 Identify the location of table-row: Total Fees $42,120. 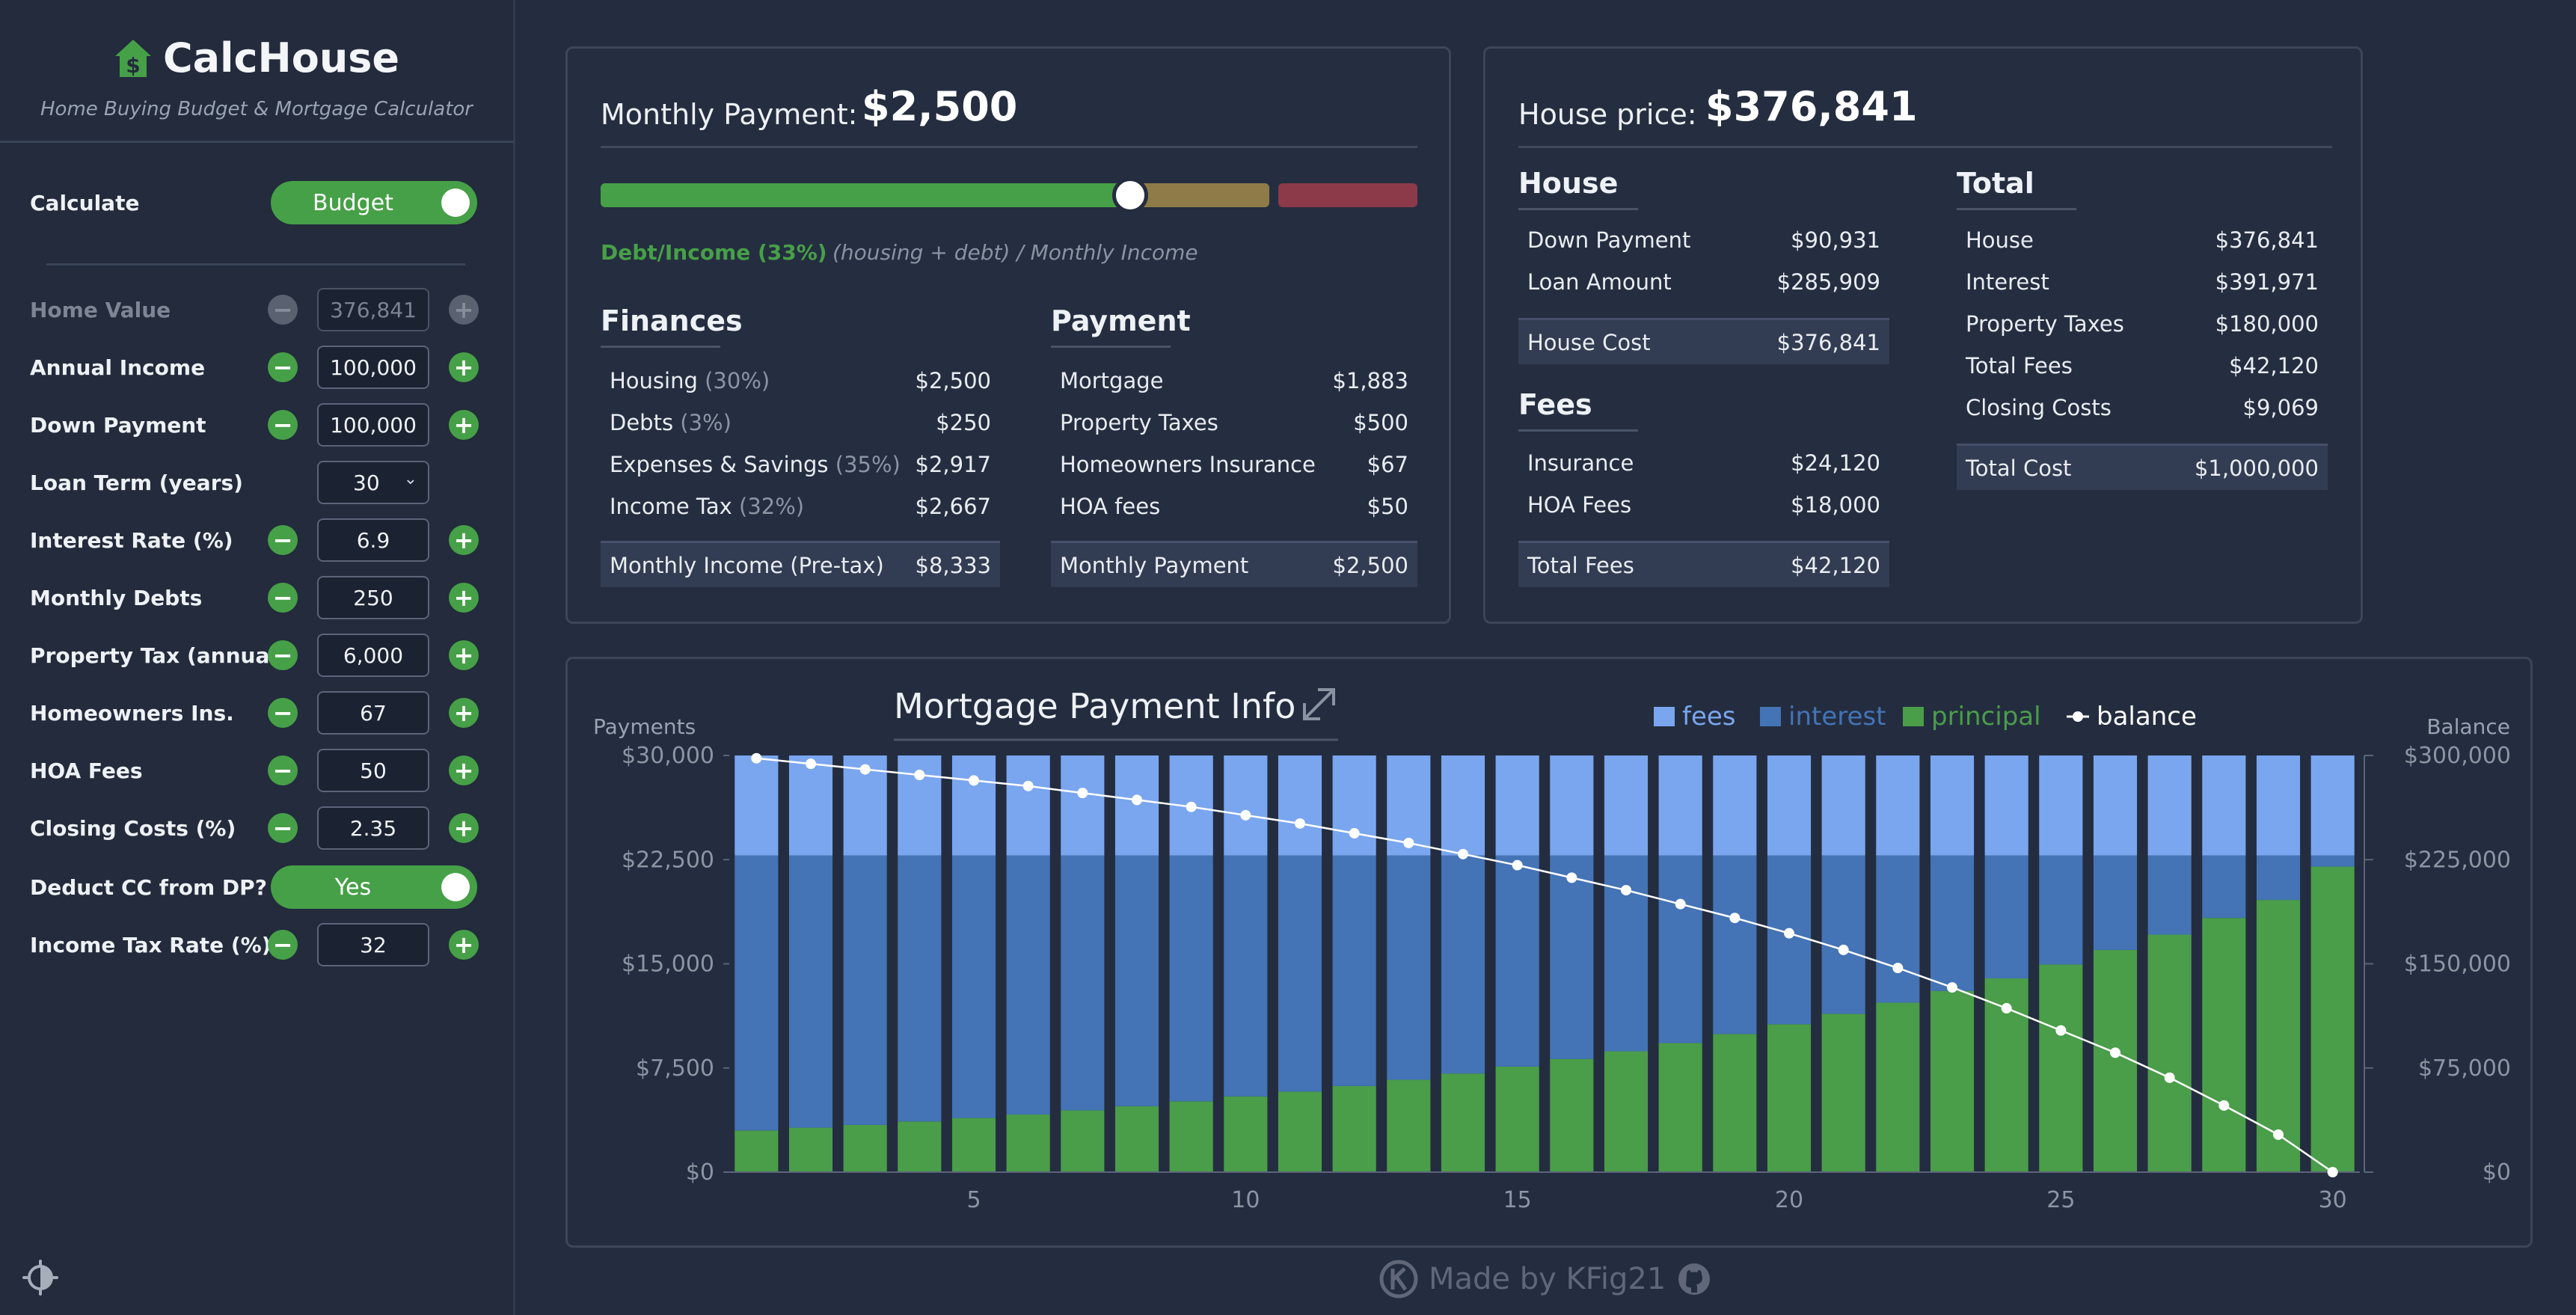
(2142, 366).